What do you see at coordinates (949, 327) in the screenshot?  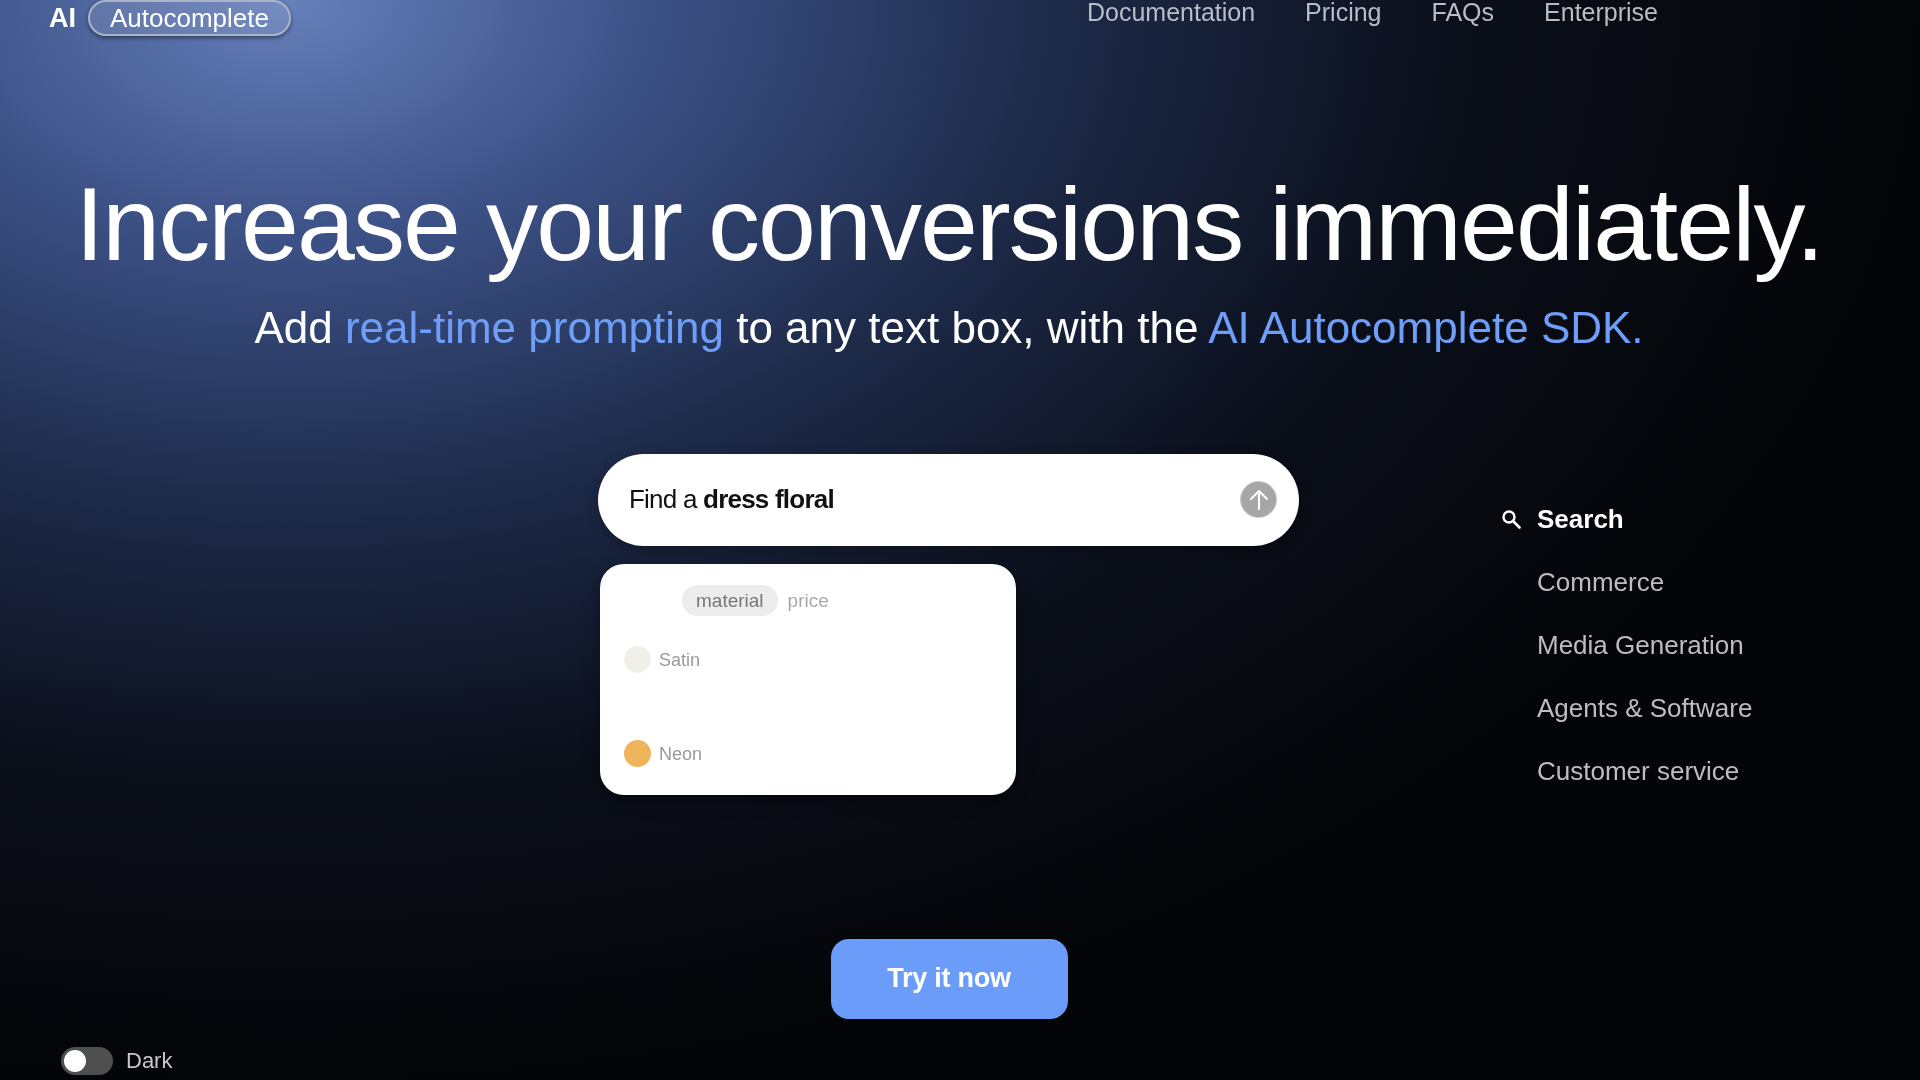 I see `hero-subtitle: Add real-time prompting to any text box, with the AI Autocomplete SDK.` at bounding box center [949, 327].